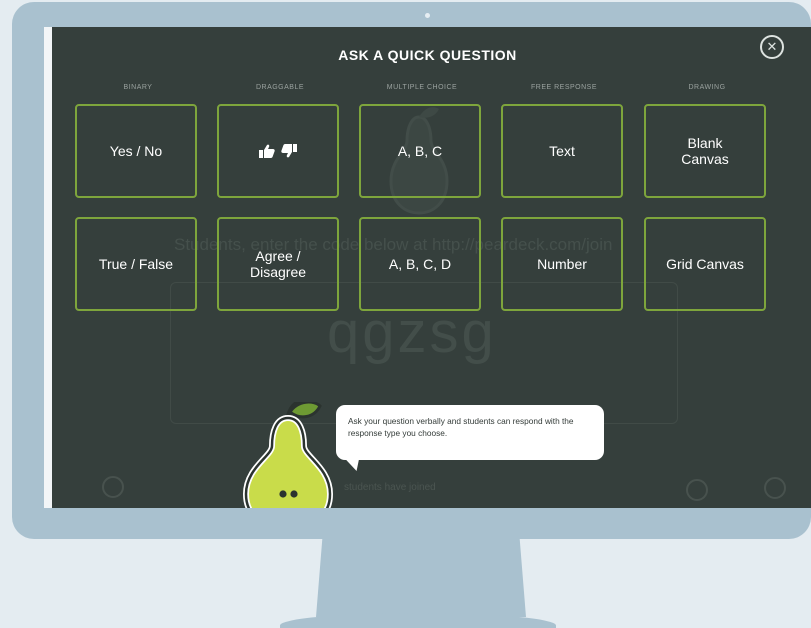  Describe the element at coordinates (278, 151) in the screenshot. I see `thumbs-button` at that location.